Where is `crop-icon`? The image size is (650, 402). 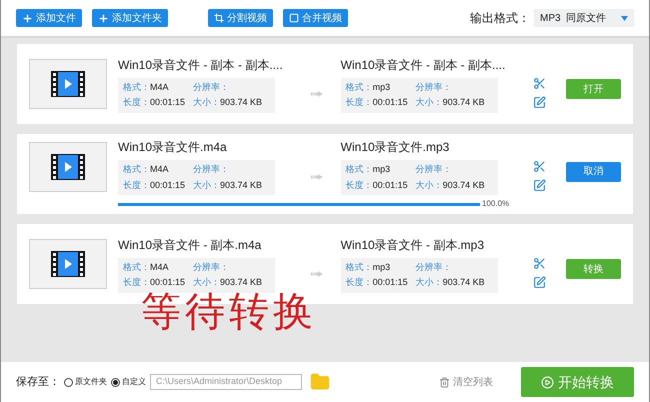 crop-icon is located at coordinates (219, 18).